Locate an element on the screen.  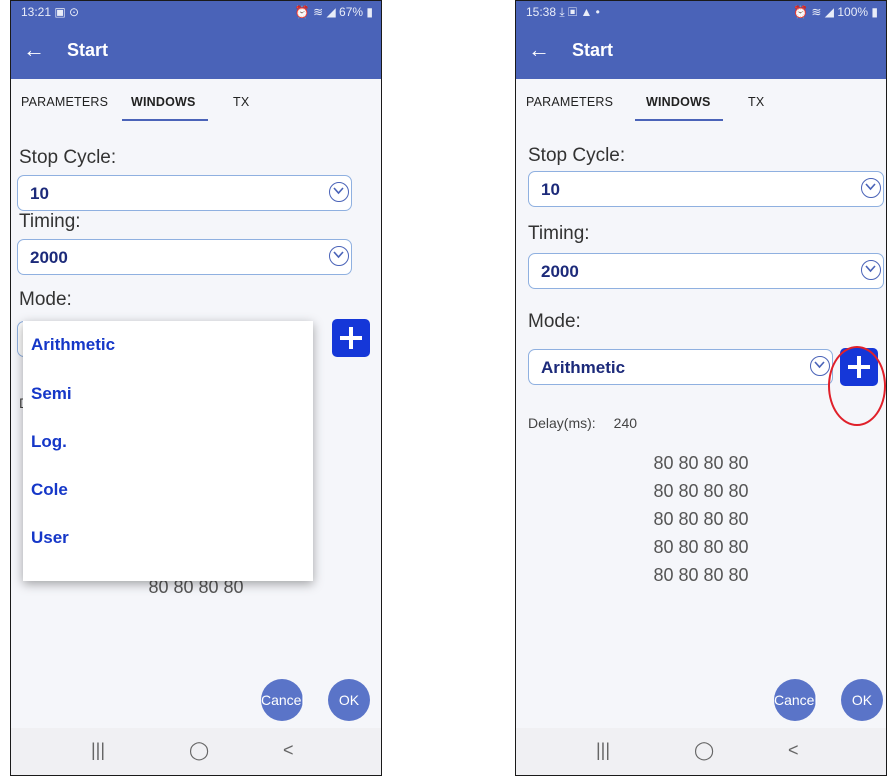
menu-item-arithmetic: Arithmetic is located at coordinates (73, 345).